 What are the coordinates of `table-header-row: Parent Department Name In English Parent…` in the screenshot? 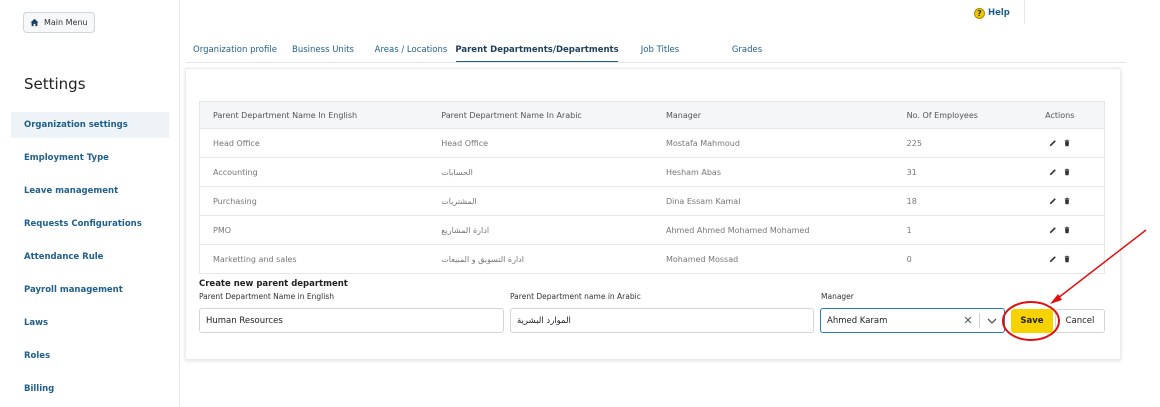 It's located at (652, 115).